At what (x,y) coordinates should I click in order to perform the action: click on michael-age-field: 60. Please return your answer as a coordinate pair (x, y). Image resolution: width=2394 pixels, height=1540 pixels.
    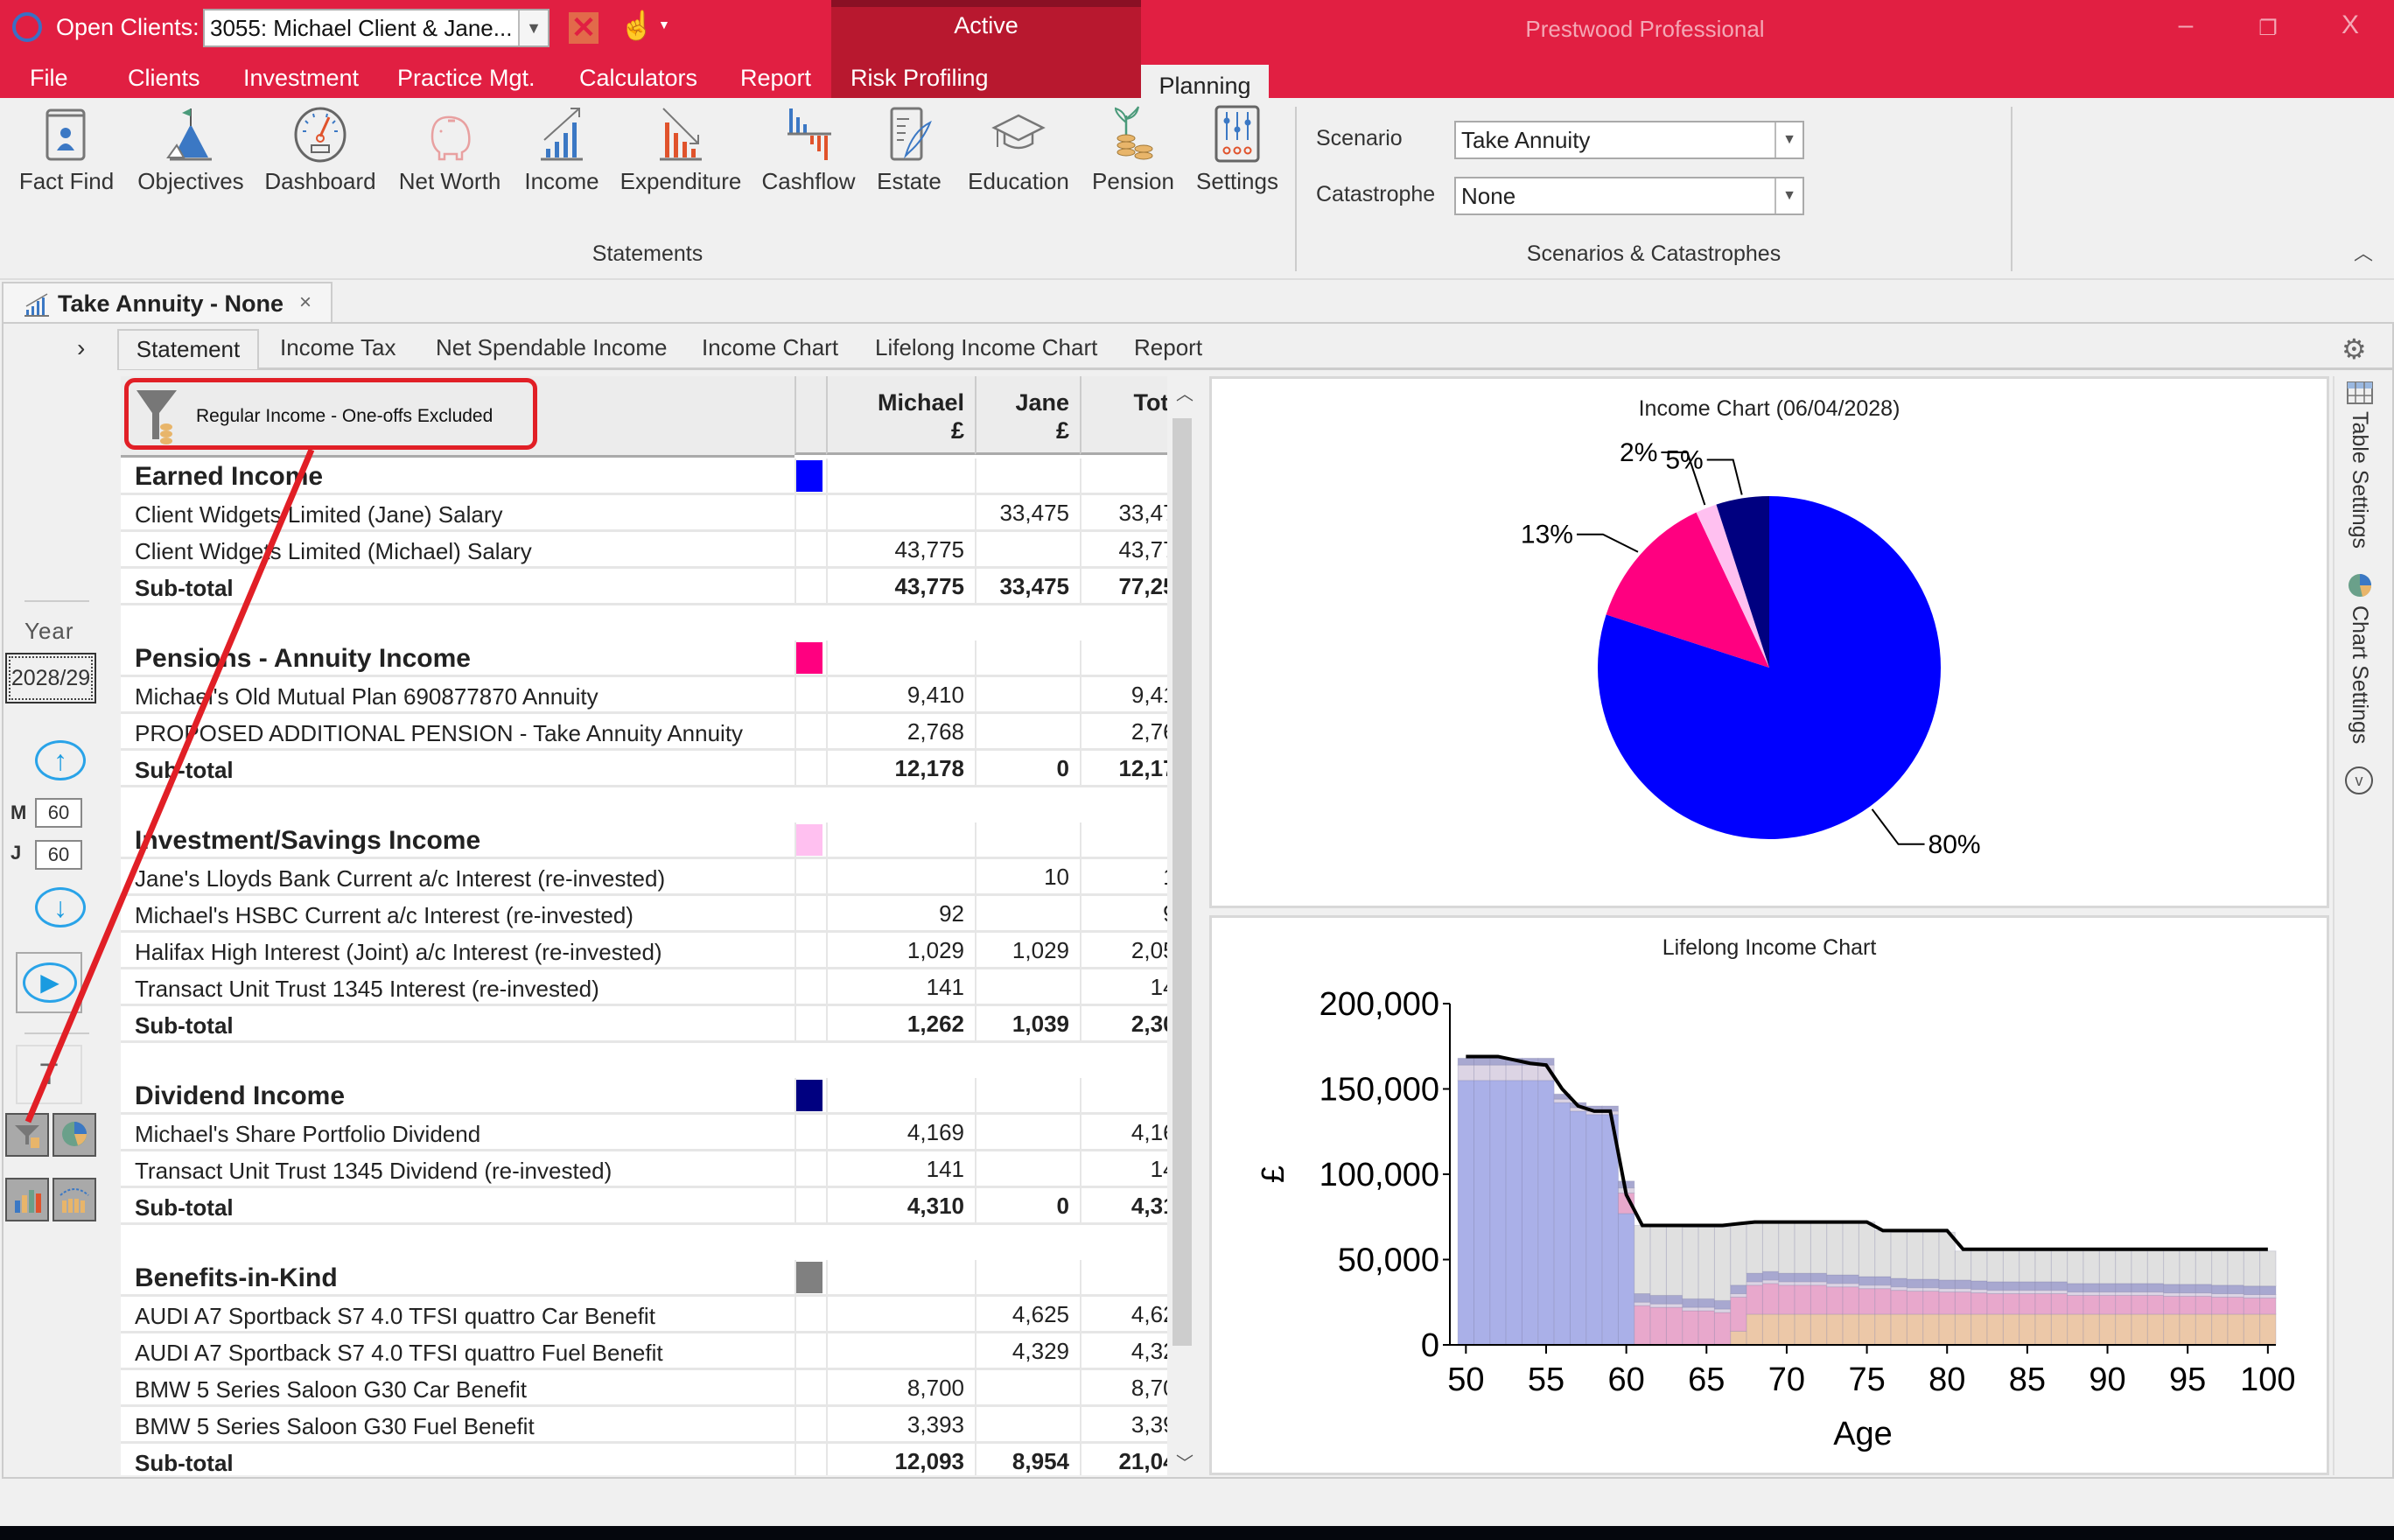
    Looking at the image, I should click on (58, 813).